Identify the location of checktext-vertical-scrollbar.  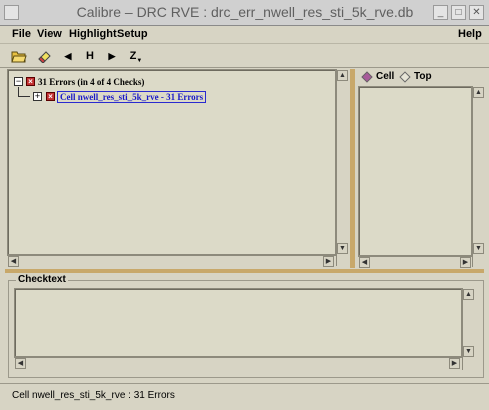
(468, 329).